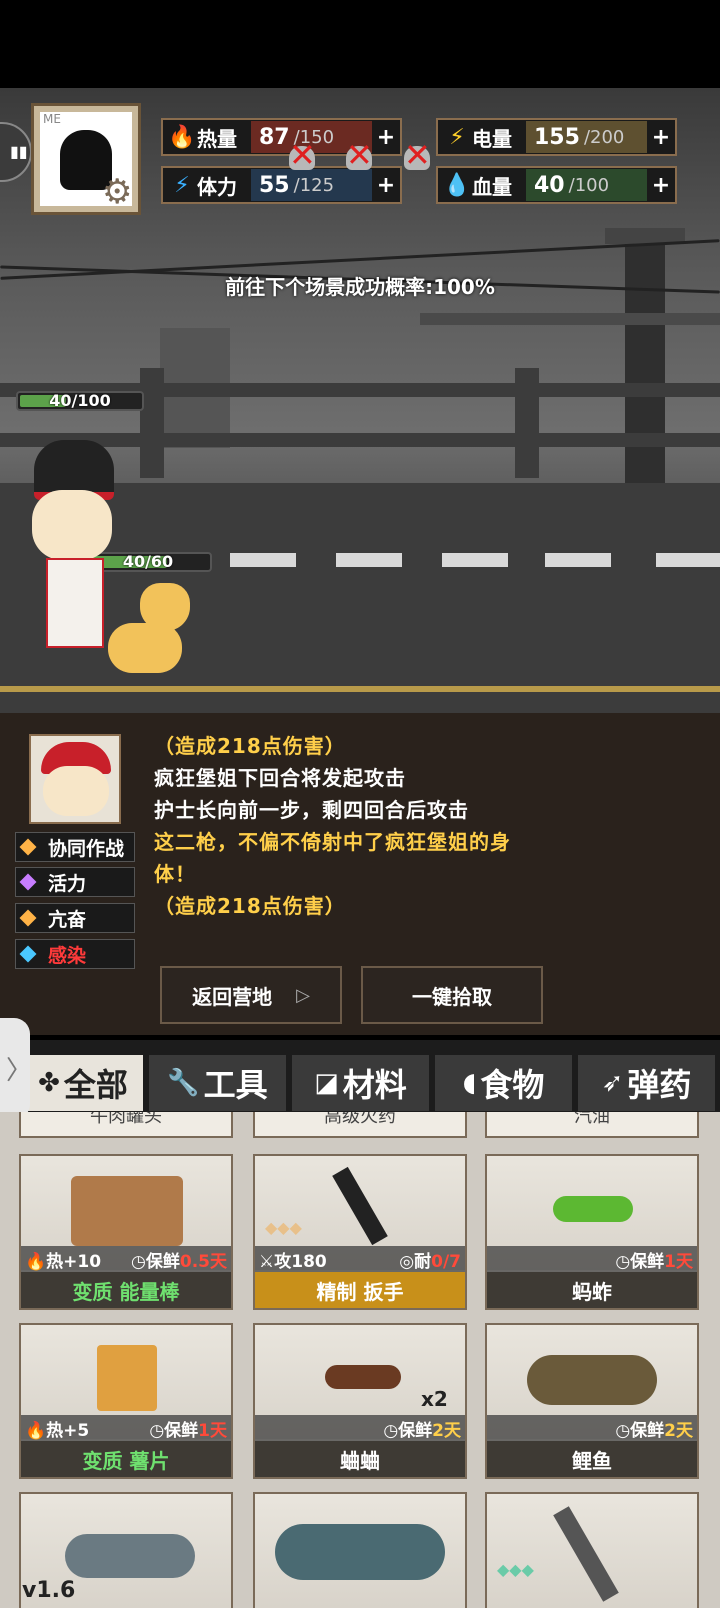  I want to click on status-label: 感染, so click(67, 955).